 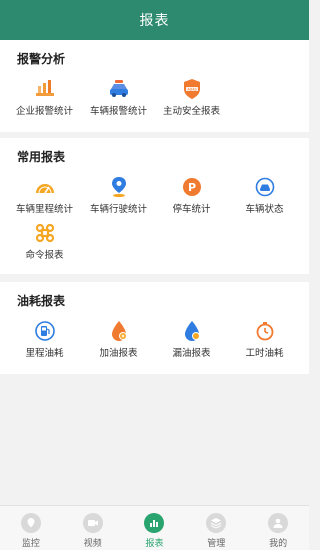 What do you see at coordinates (191, 103) in the screenshot?
I see `report-item-active-safety: ADAS 主动安全报表` at bounding box center [191, 103].